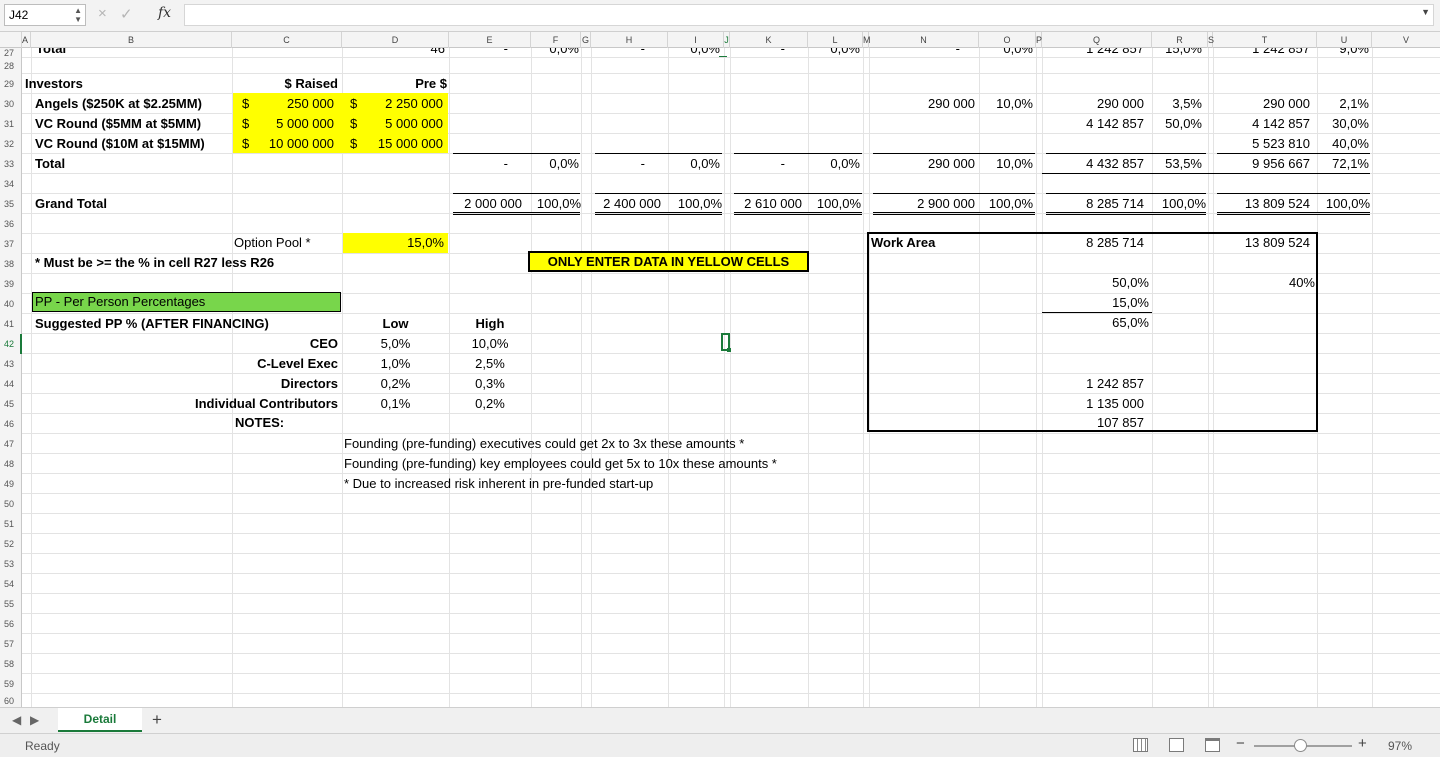 The width and height of the screenshot is (1440, 757). I want to click on column-header-f: F, so click(556, 40).